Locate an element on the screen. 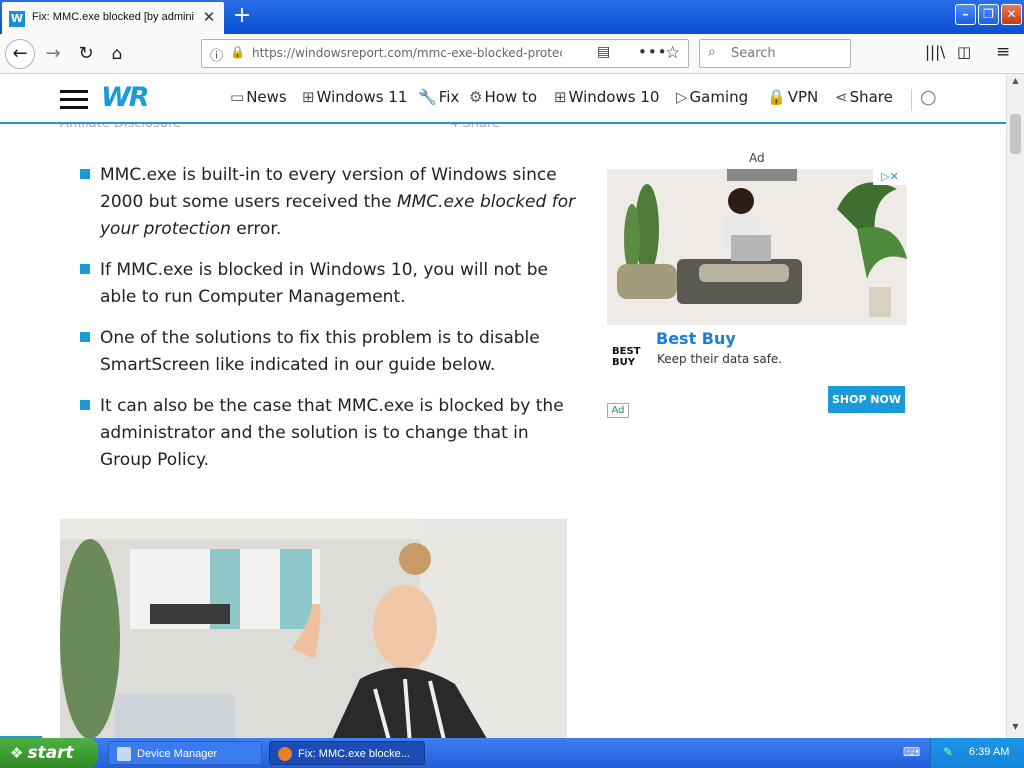 The width and height of the screenshot is (1024, 768). menu-icon: ≡ is located at coordinates (1003, 52).